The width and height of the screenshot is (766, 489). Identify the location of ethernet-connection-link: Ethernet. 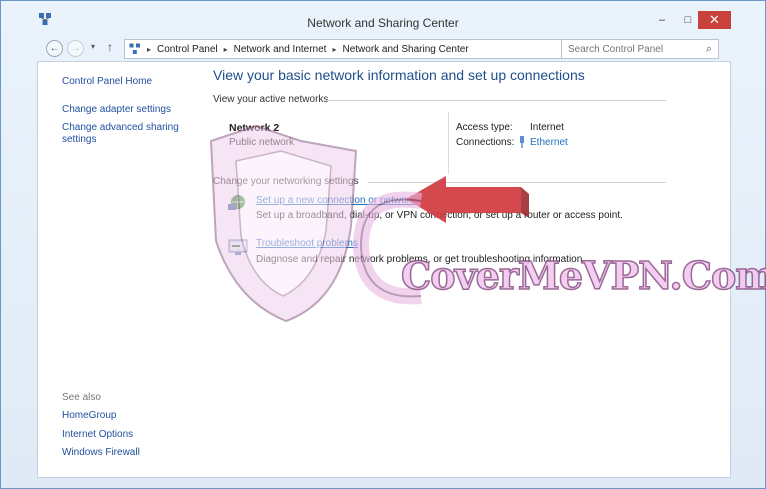
(549, 142).